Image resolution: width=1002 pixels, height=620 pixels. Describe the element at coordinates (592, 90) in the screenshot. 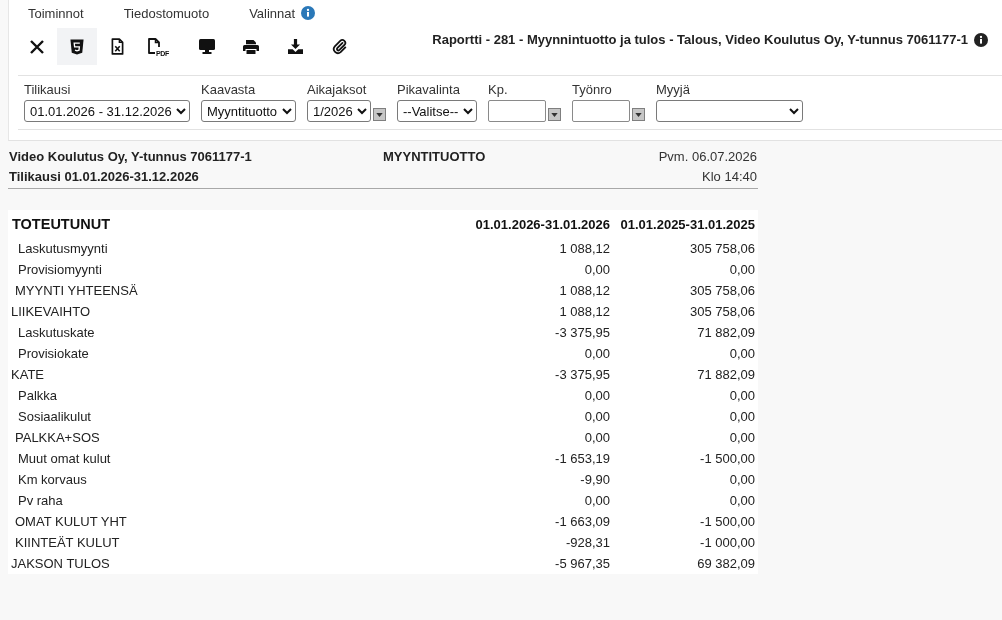

I see `field-label: Työnro` at that location.